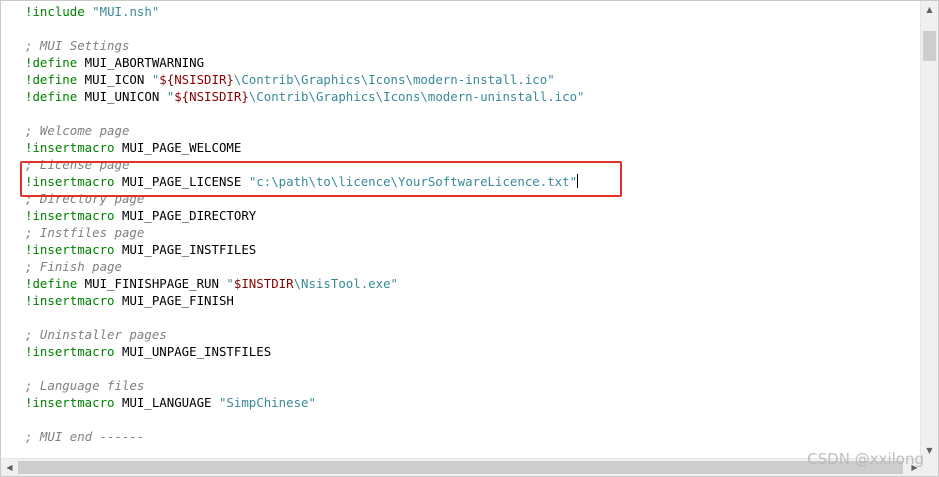  I want to click on code-line: !define MUI_ABORTWARNING, so click(471, 62).